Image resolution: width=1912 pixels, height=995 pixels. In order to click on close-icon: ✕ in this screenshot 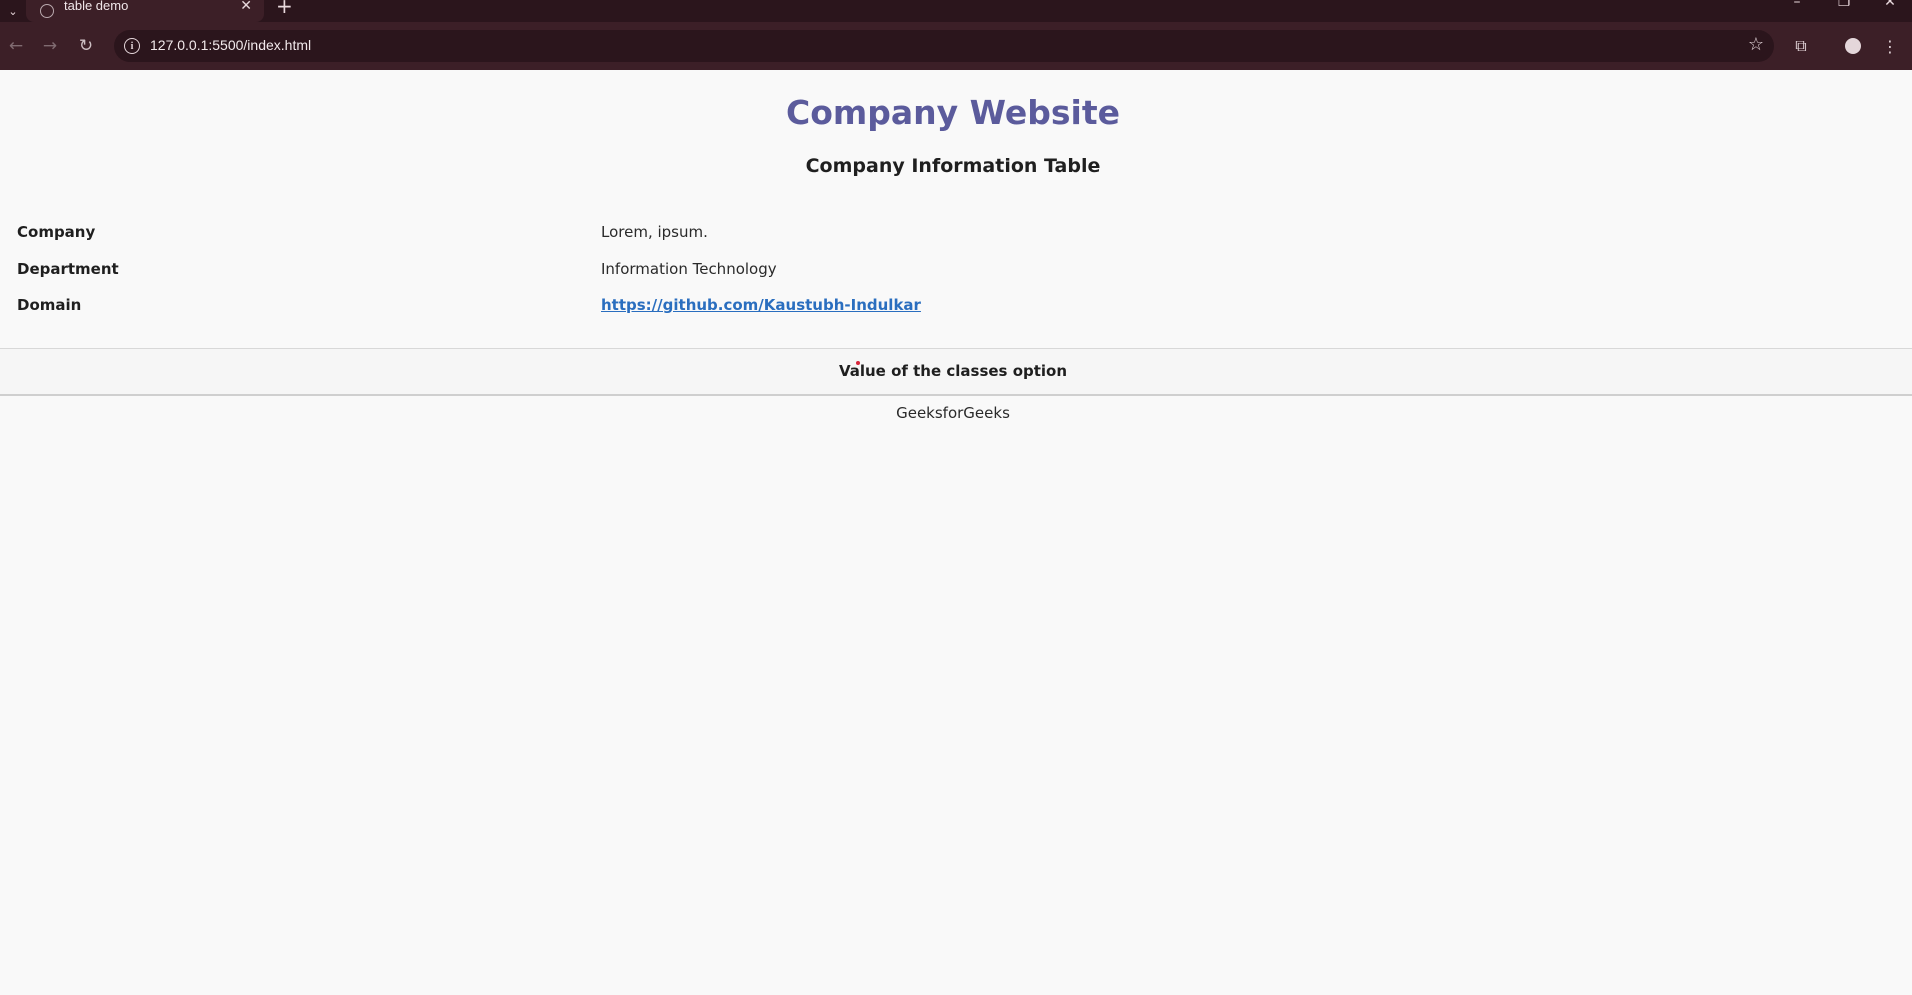, I will do `click(246, 7)`.